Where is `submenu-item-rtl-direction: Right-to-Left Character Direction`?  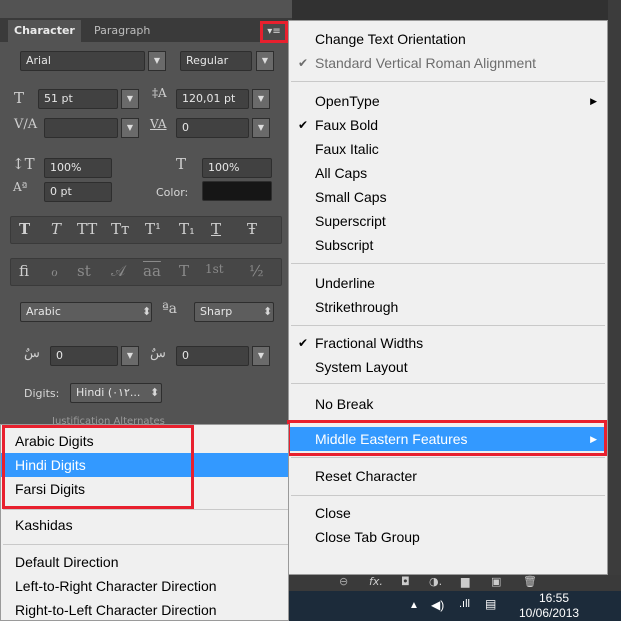
submenu-item-rtl-direction: Right-to-Left Character Direction is located at coordinates (144, 609).